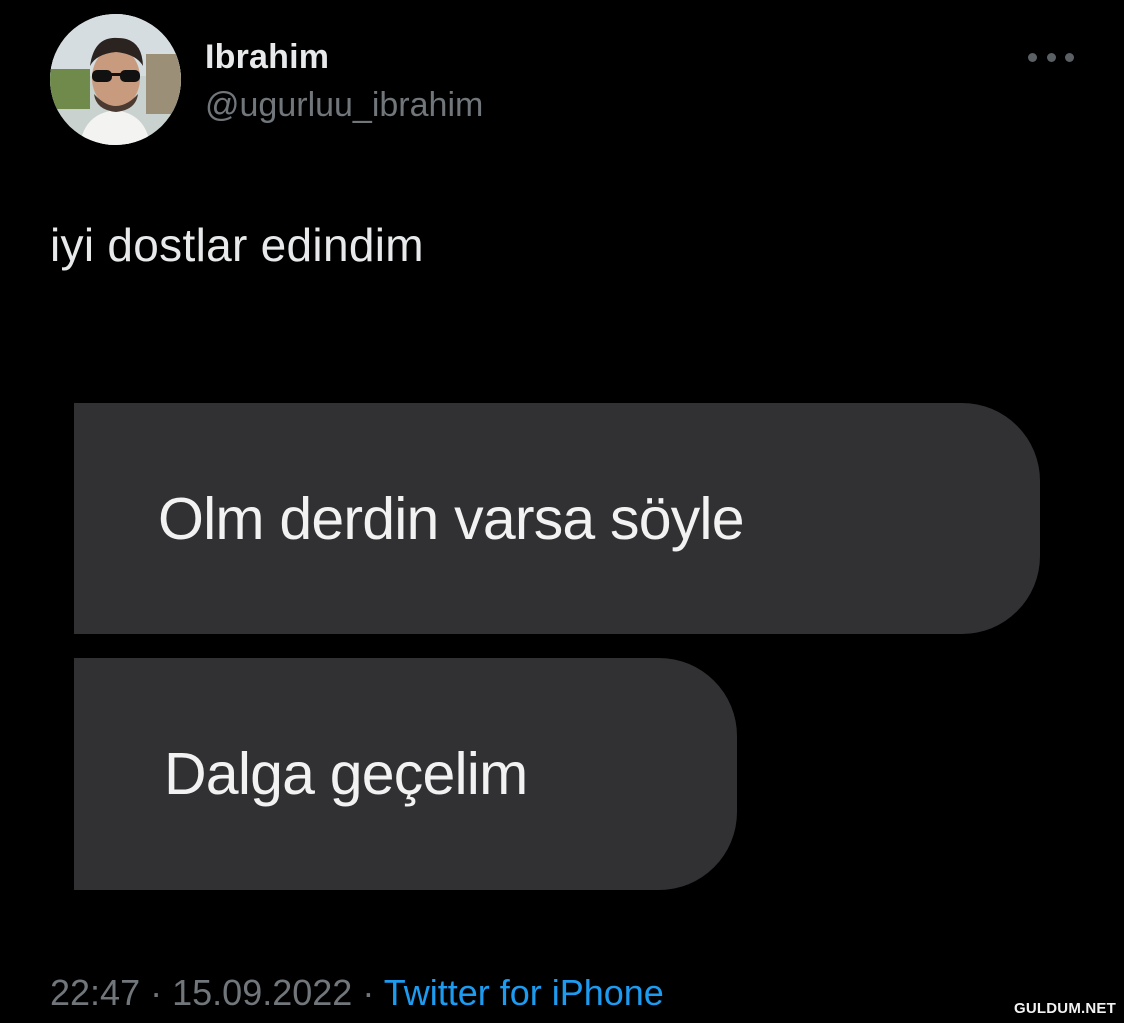 This screenshot has height=1023, width=1124. I want to click on tweet-text: iyi dostlar edindim, so click(237, 245).